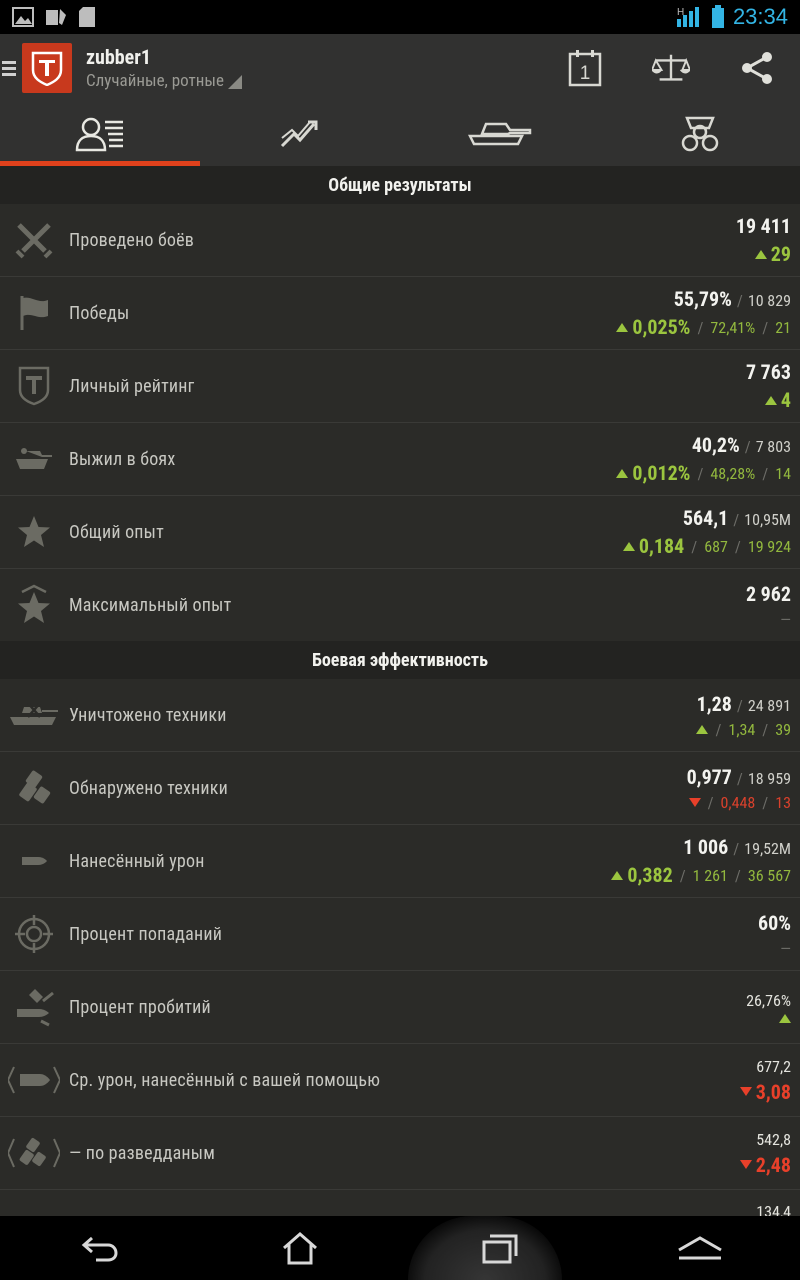 This screenshot has width=800, height=1280. What do you see at coordinates (400, 532) in the screenshot?
I see `stat-row-total-xp: Общий опыт 564,1/10,95M 0,184/687/19 924` at bounding box center [400, 532].